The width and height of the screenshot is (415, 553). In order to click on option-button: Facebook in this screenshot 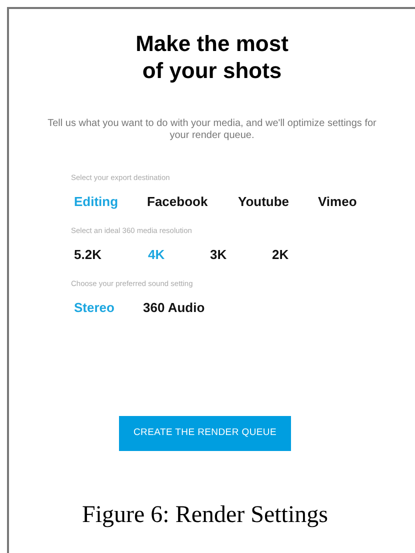, I will do `click(177, 201)`.